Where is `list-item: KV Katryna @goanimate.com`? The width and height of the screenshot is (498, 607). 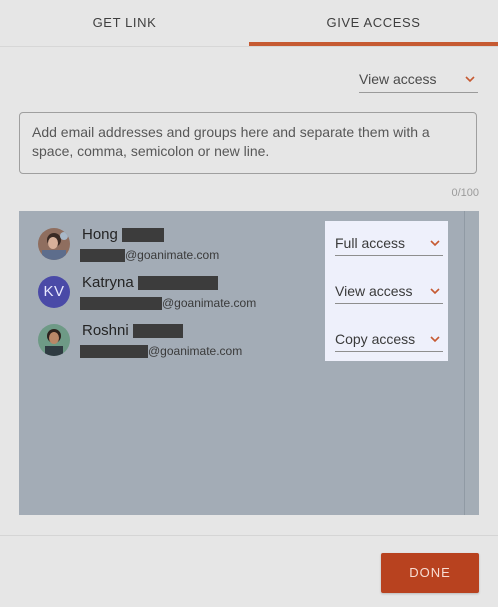 list-item: KV Katryna @goanimate.com is located at coordinates (178, 298).